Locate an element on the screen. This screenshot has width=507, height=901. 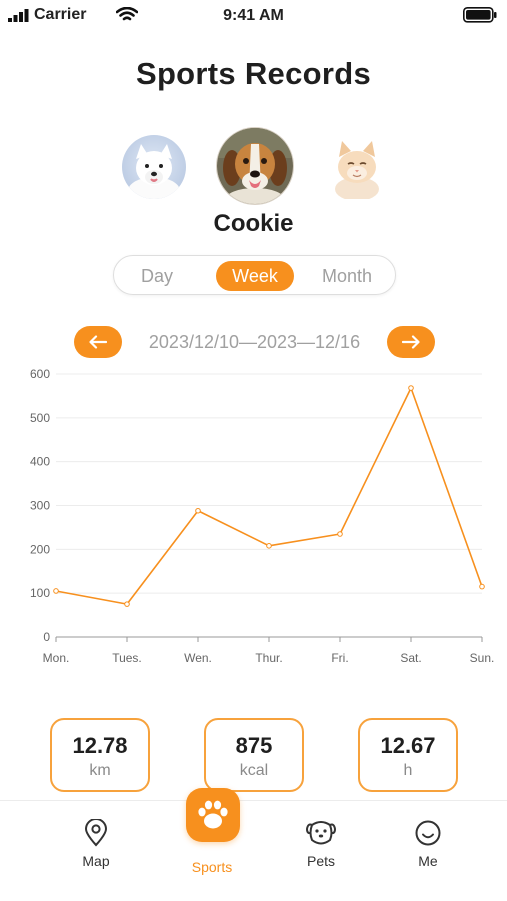
arrow-right-icon is located at coordinates (411, 342).